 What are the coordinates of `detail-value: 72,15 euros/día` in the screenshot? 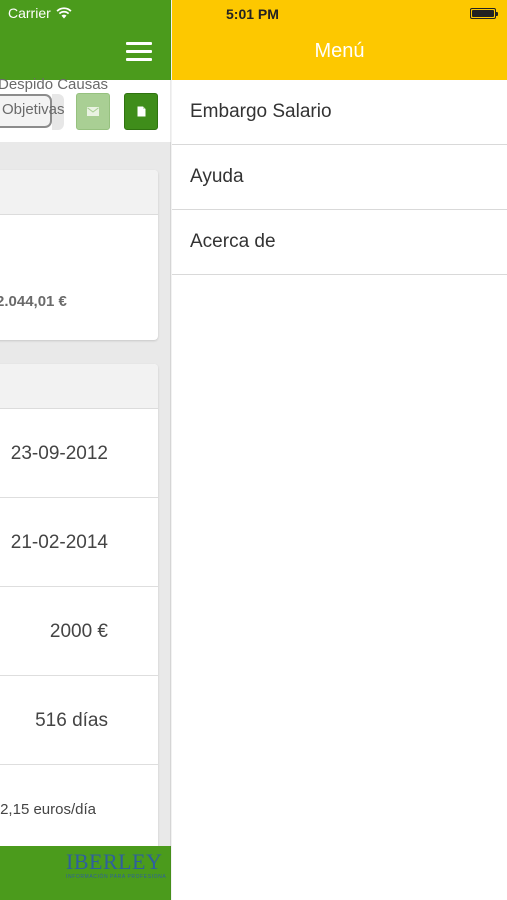 It's located at (48, 809).